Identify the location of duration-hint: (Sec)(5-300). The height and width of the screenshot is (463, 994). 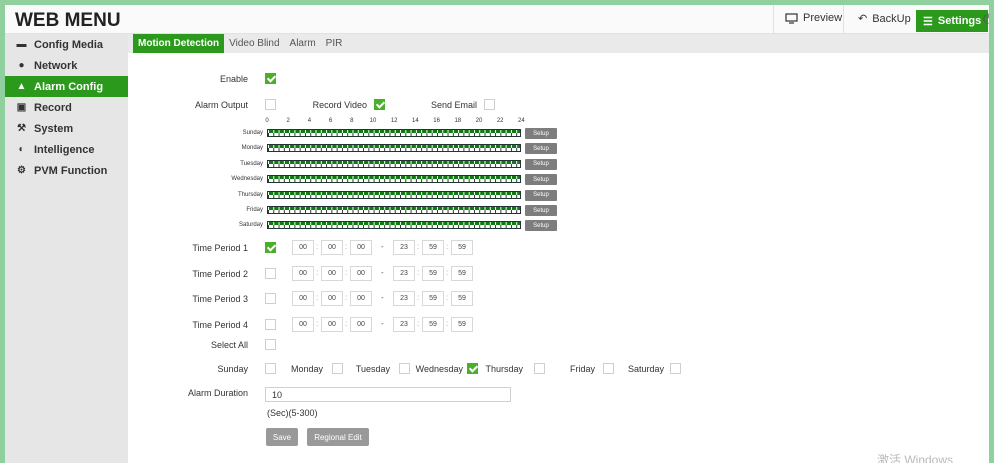
(292, 413).